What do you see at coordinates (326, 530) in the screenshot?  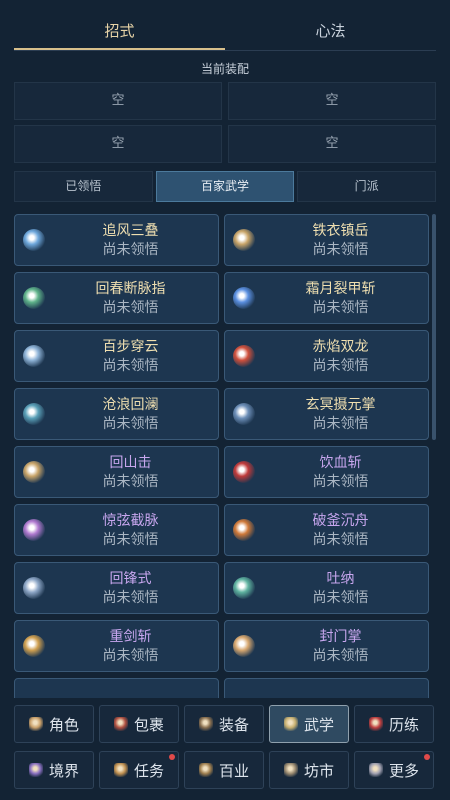 I see `skill-card: 破釜沉舟 尚未领悟` at bounding box center [326, 530].